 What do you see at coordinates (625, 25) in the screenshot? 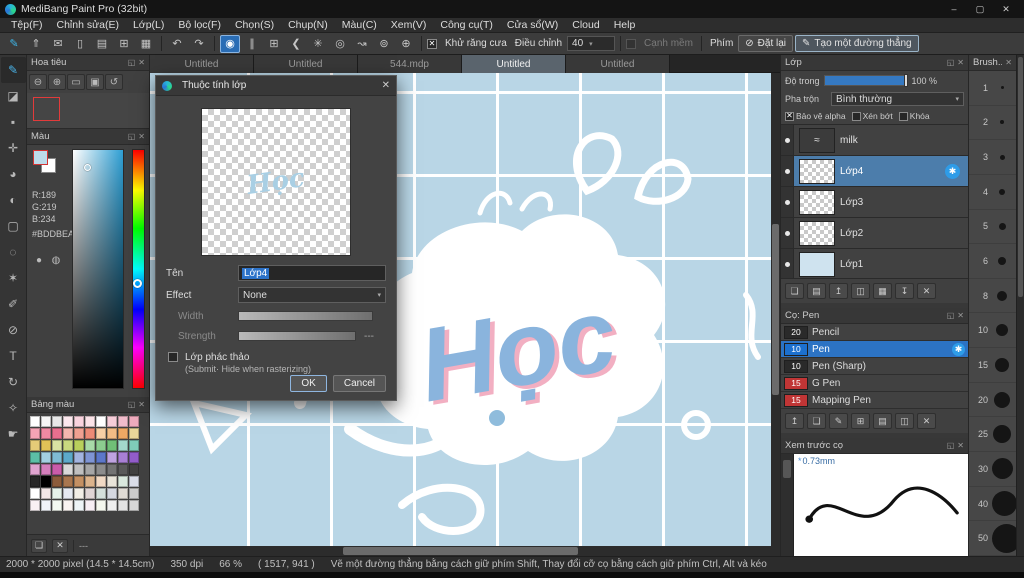
I see `menu-item: Help` at bounding box center [625, 25].